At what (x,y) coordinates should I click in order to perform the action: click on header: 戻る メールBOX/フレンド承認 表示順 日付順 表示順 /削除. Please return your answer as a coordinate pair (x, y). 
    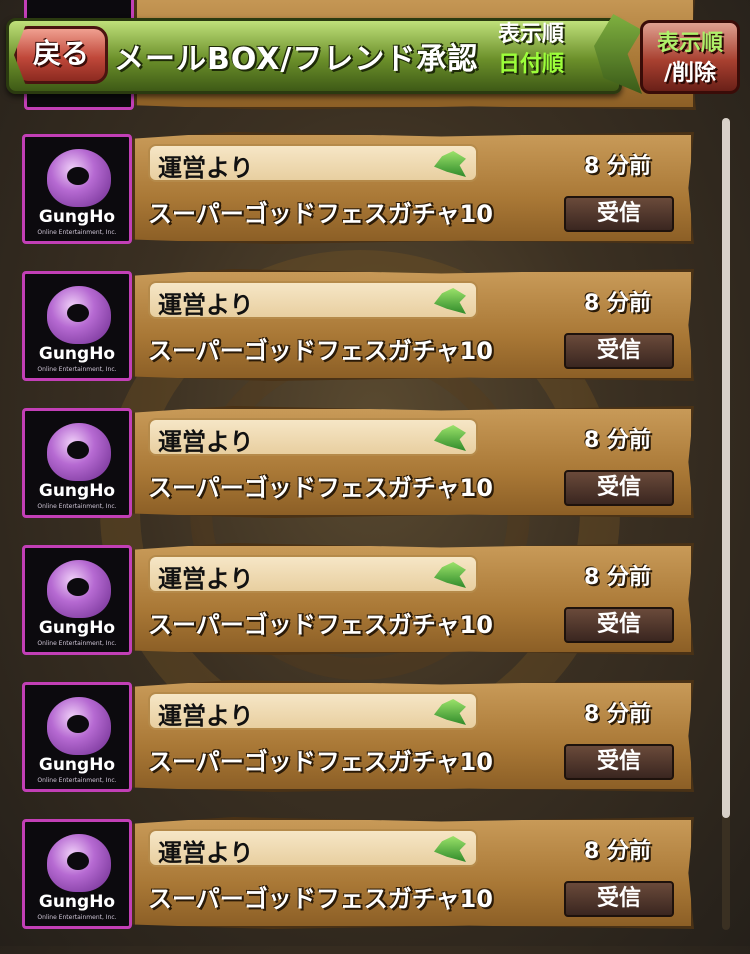
    Looking at the image, I should click on (375, 50).